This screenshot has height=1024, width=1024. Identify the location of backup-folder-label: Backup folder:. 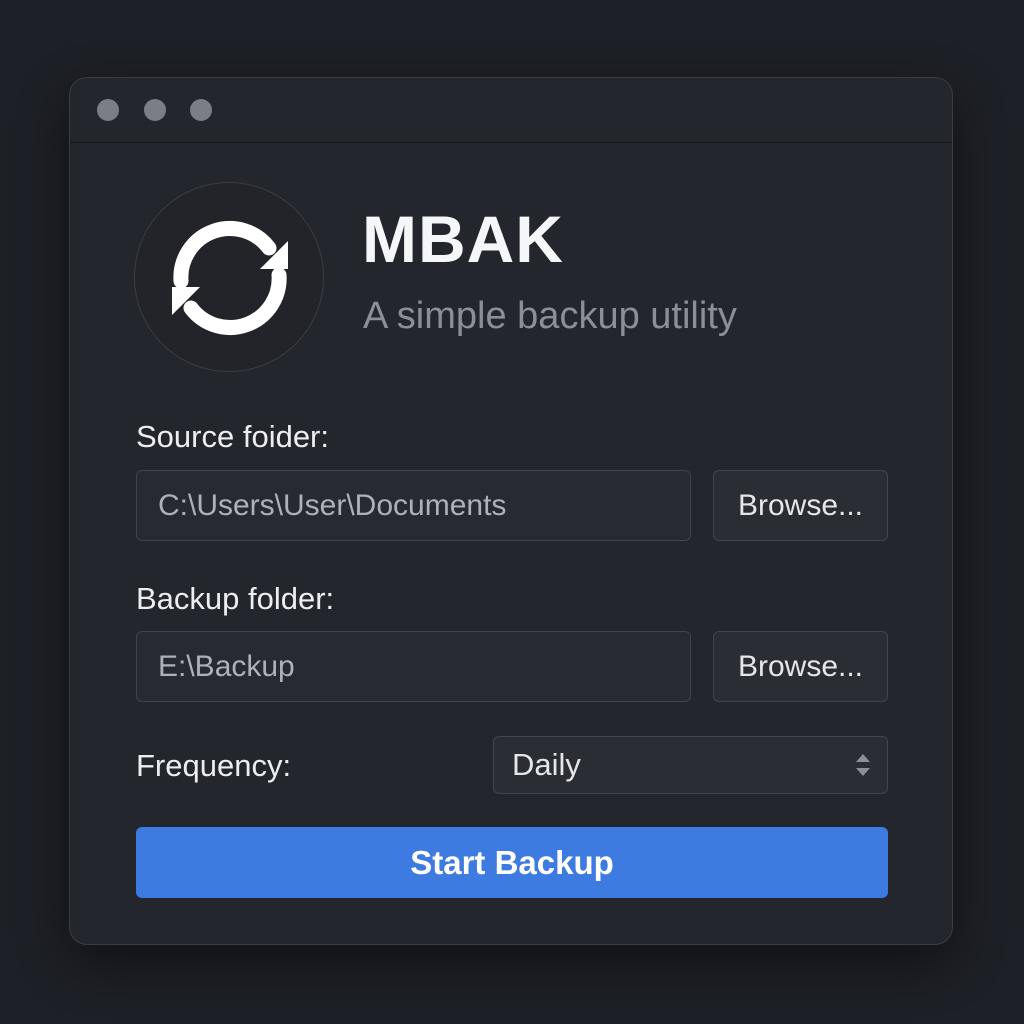
(235, 598).